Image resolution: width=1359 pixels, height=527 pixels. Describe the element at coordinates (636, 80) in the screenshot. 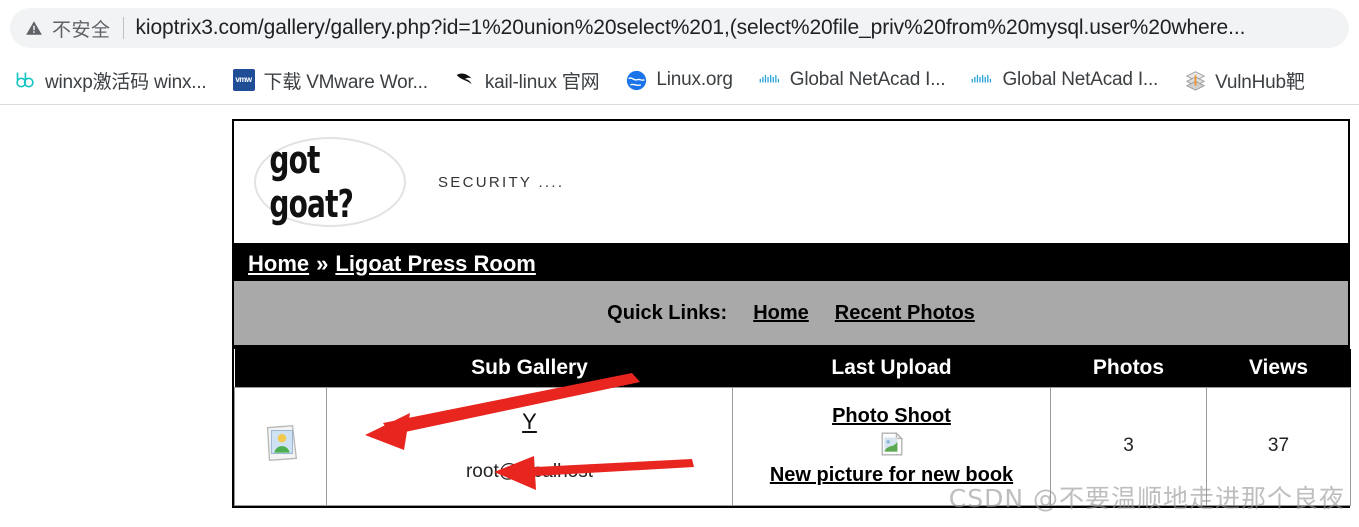

I see `globe-icon` at that location.